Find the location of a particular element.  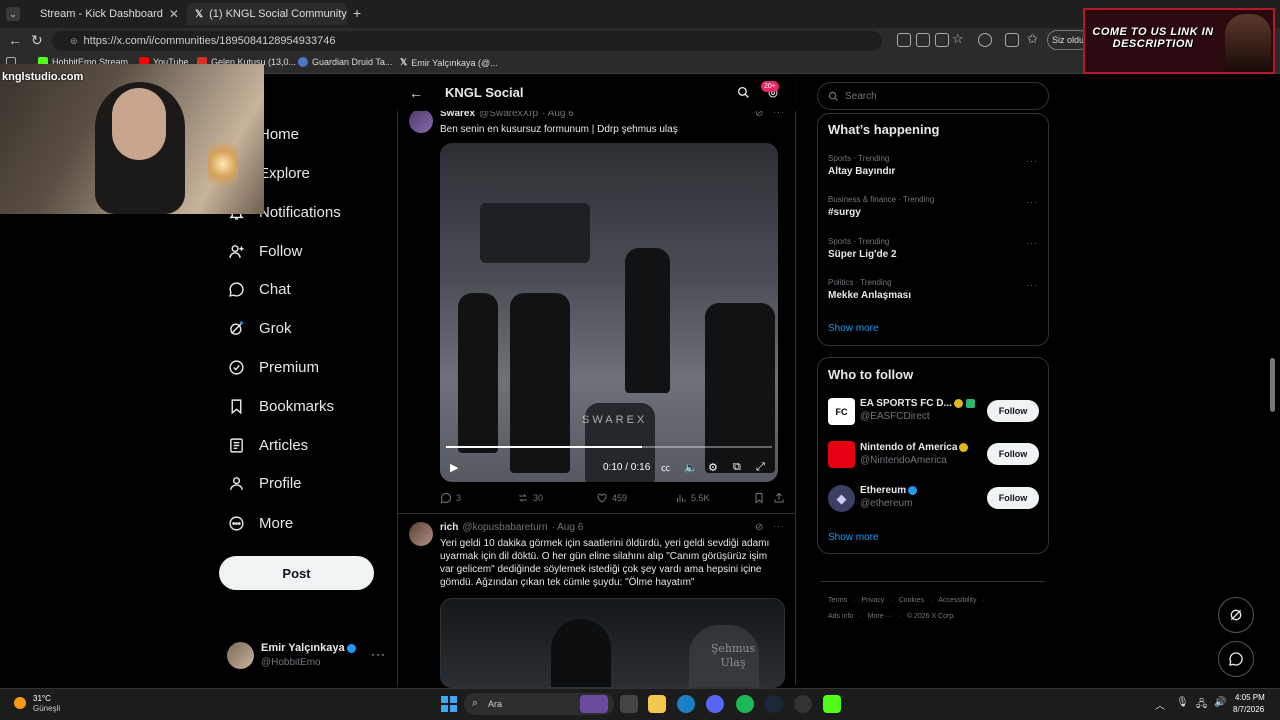

share-button is located at coordinates (779, 498).